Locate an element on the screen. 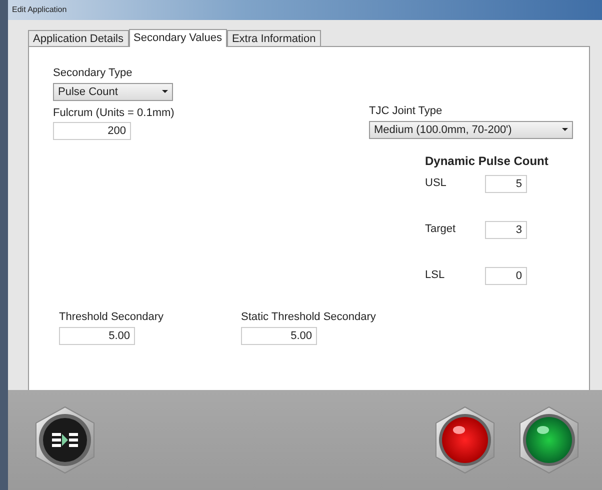 The height and width of the screenshot is (490, 602). section-title: Dynamic Pulse Count is located at coordinates (487, 161).